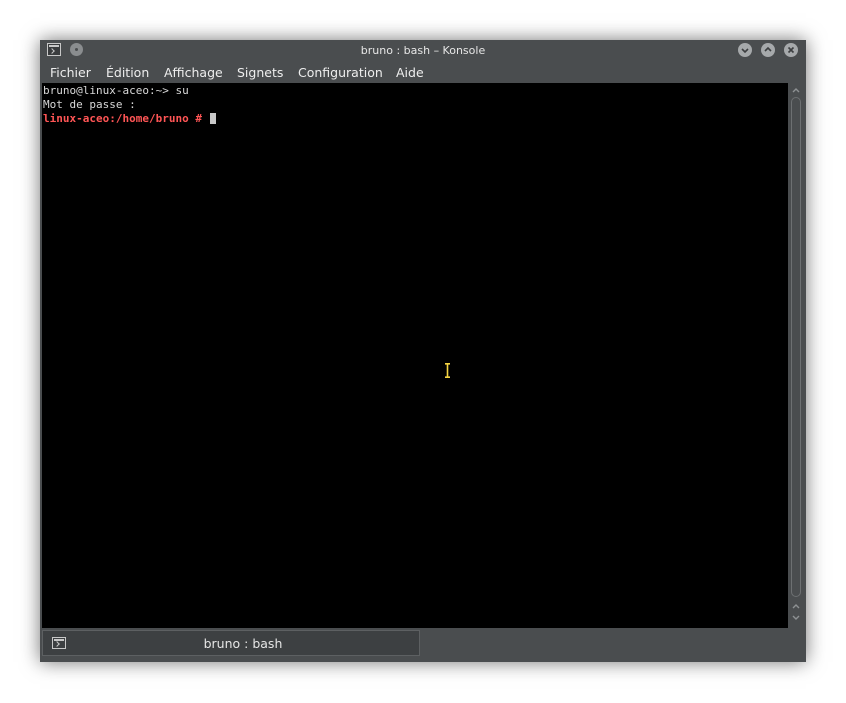  I want to click on tab-bruno-bash: bruno : bash, so click(231, 643).